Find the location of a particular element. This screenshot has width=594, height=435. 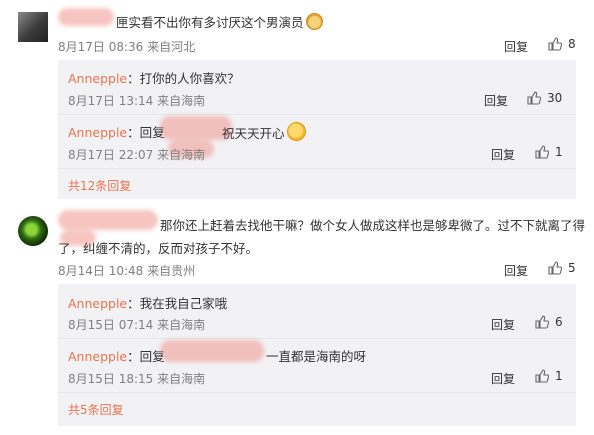

comment-meta: 8月14日 10:48 来自贵州 is located at coordinates (127, 271).